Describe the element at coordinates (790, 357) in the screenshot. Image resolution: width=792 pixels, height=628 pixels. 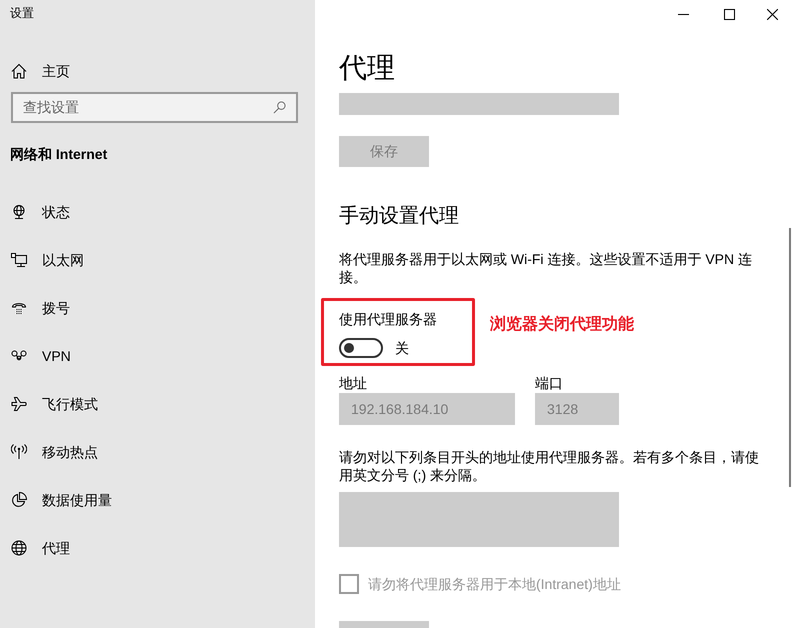
I see `scrollbar` at that location.